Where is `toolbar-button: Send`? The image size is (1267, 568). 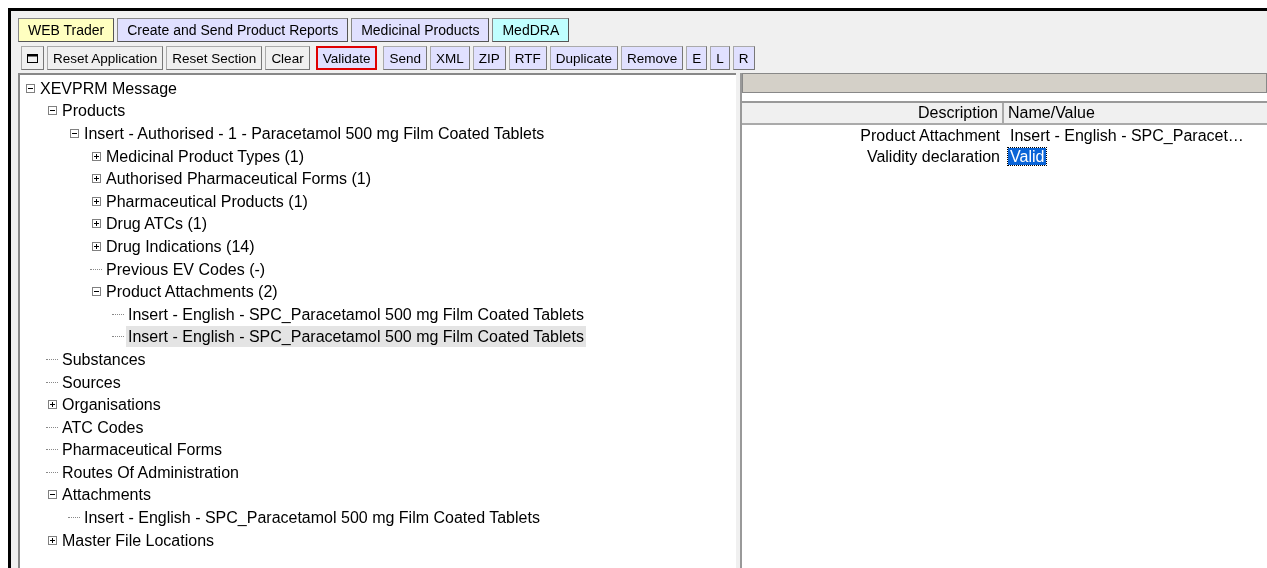
toolbar-button: Send is located at coordinates (405, 58).